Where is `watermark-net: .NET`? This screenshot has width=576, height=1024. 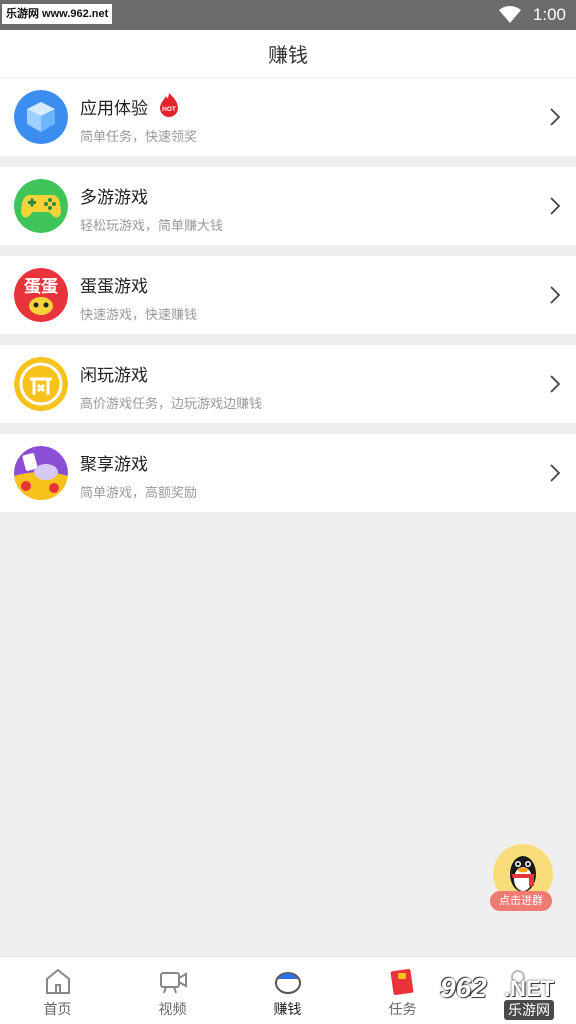 watermark-net: .NET is located at coordinates (529, 988).